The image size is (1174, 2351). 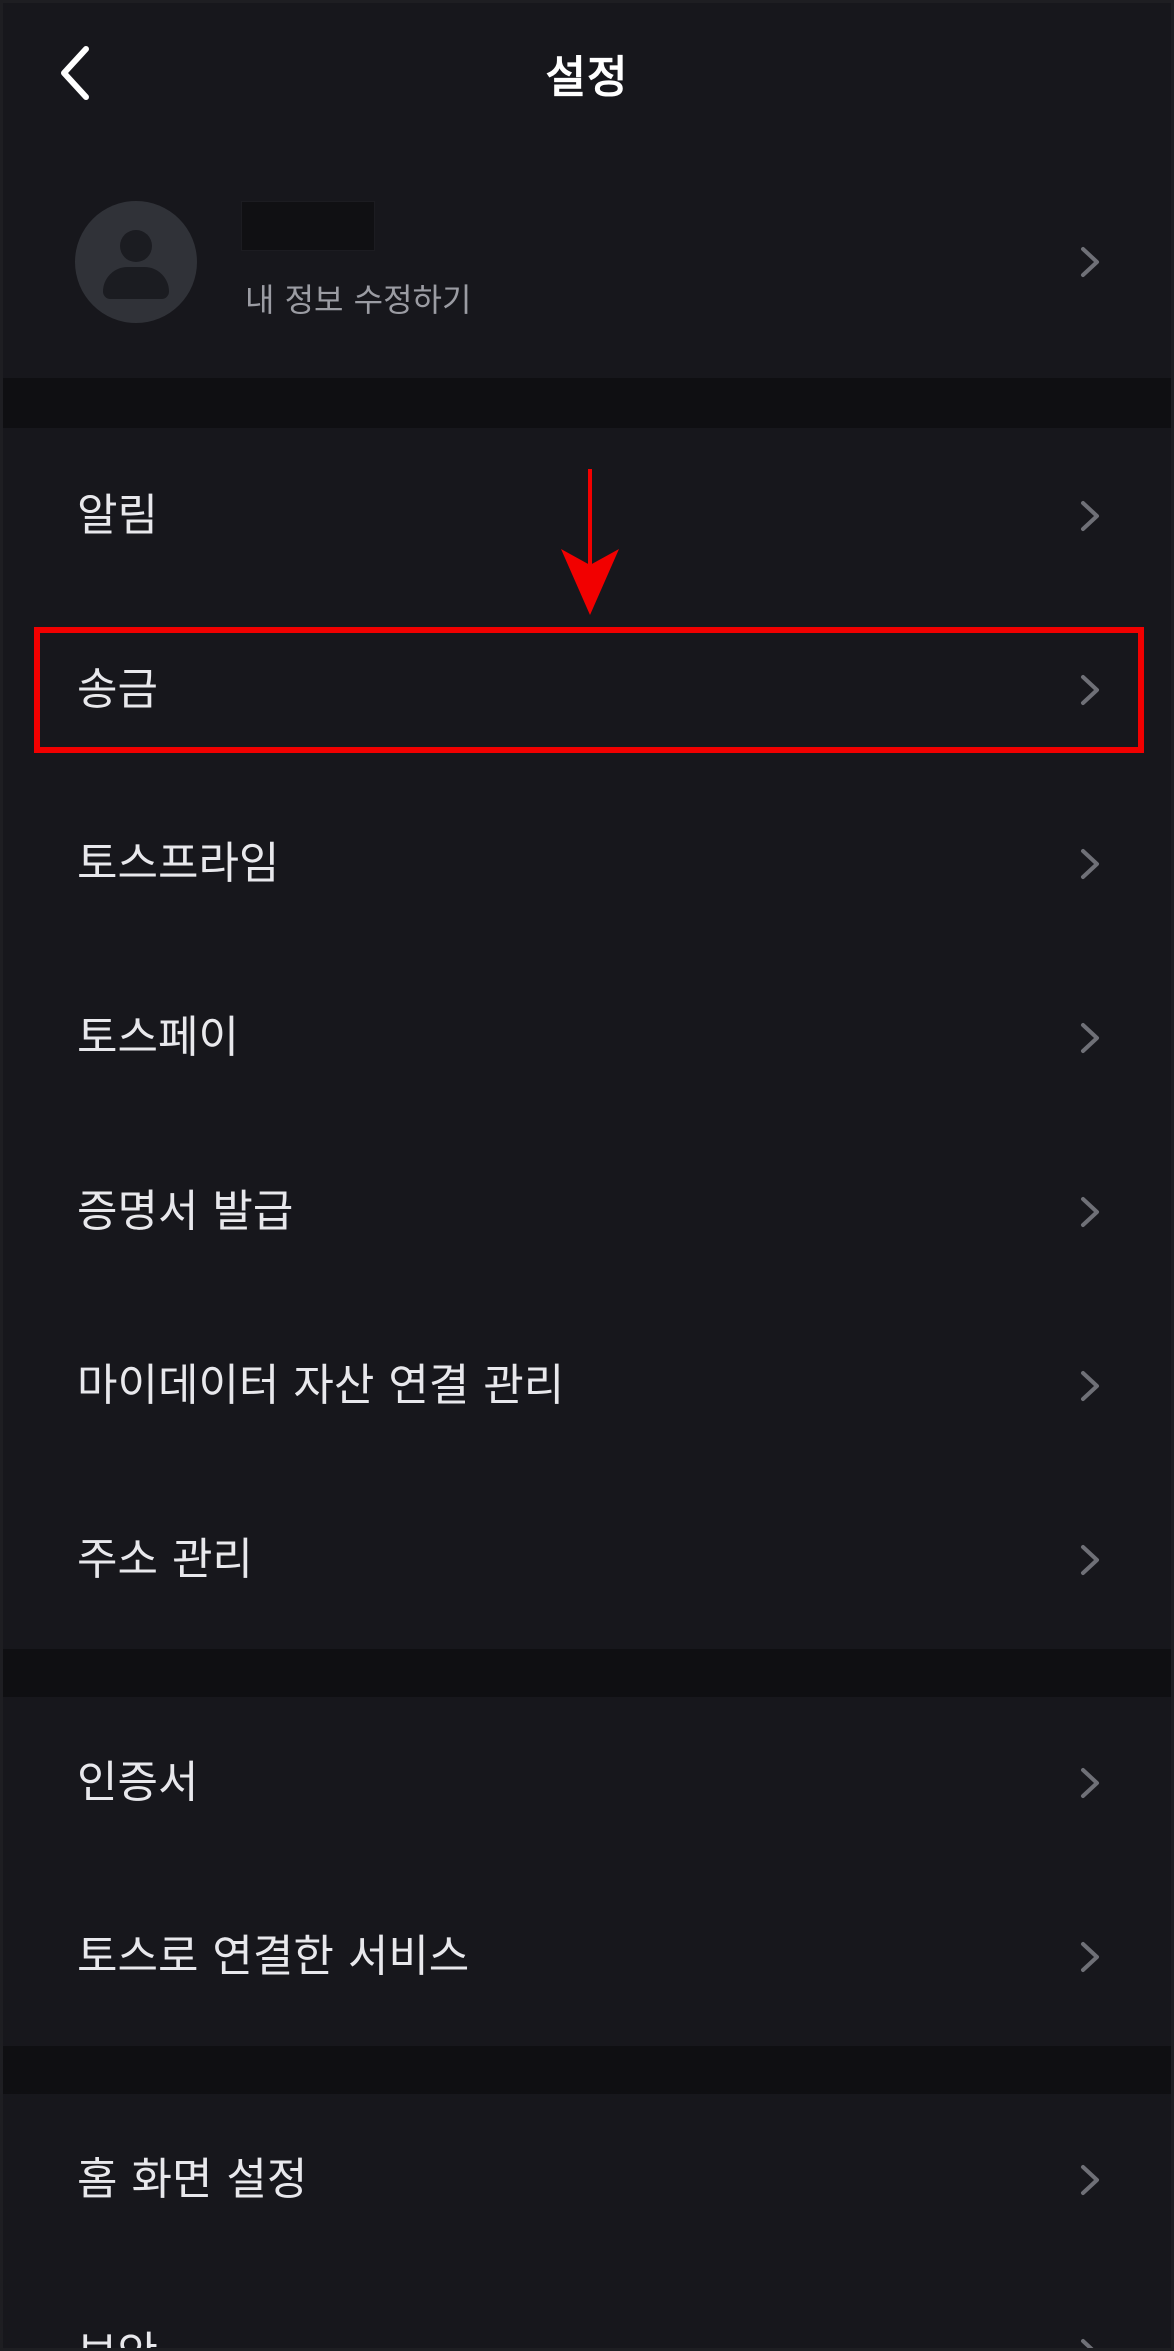 What do you see at coordinates (587, 1560) in the screenshot?
I see `menu-item-address: 주소 관리` at bounding box center [587, 1560].